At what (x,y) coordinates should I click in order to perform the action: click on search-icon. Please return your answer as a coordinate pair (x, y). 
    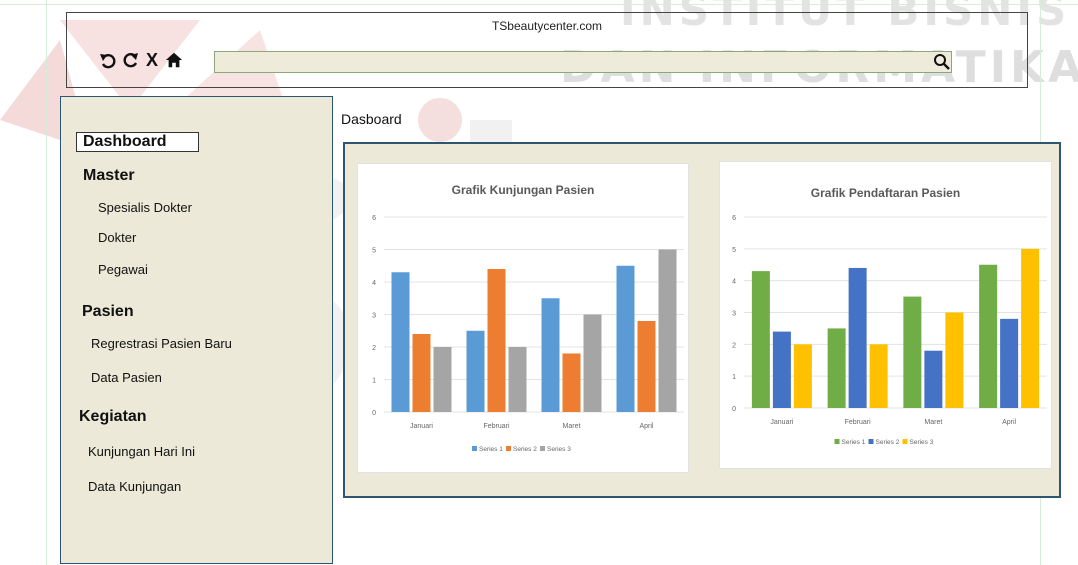
    Looking at the image, I should click on (942, 62).